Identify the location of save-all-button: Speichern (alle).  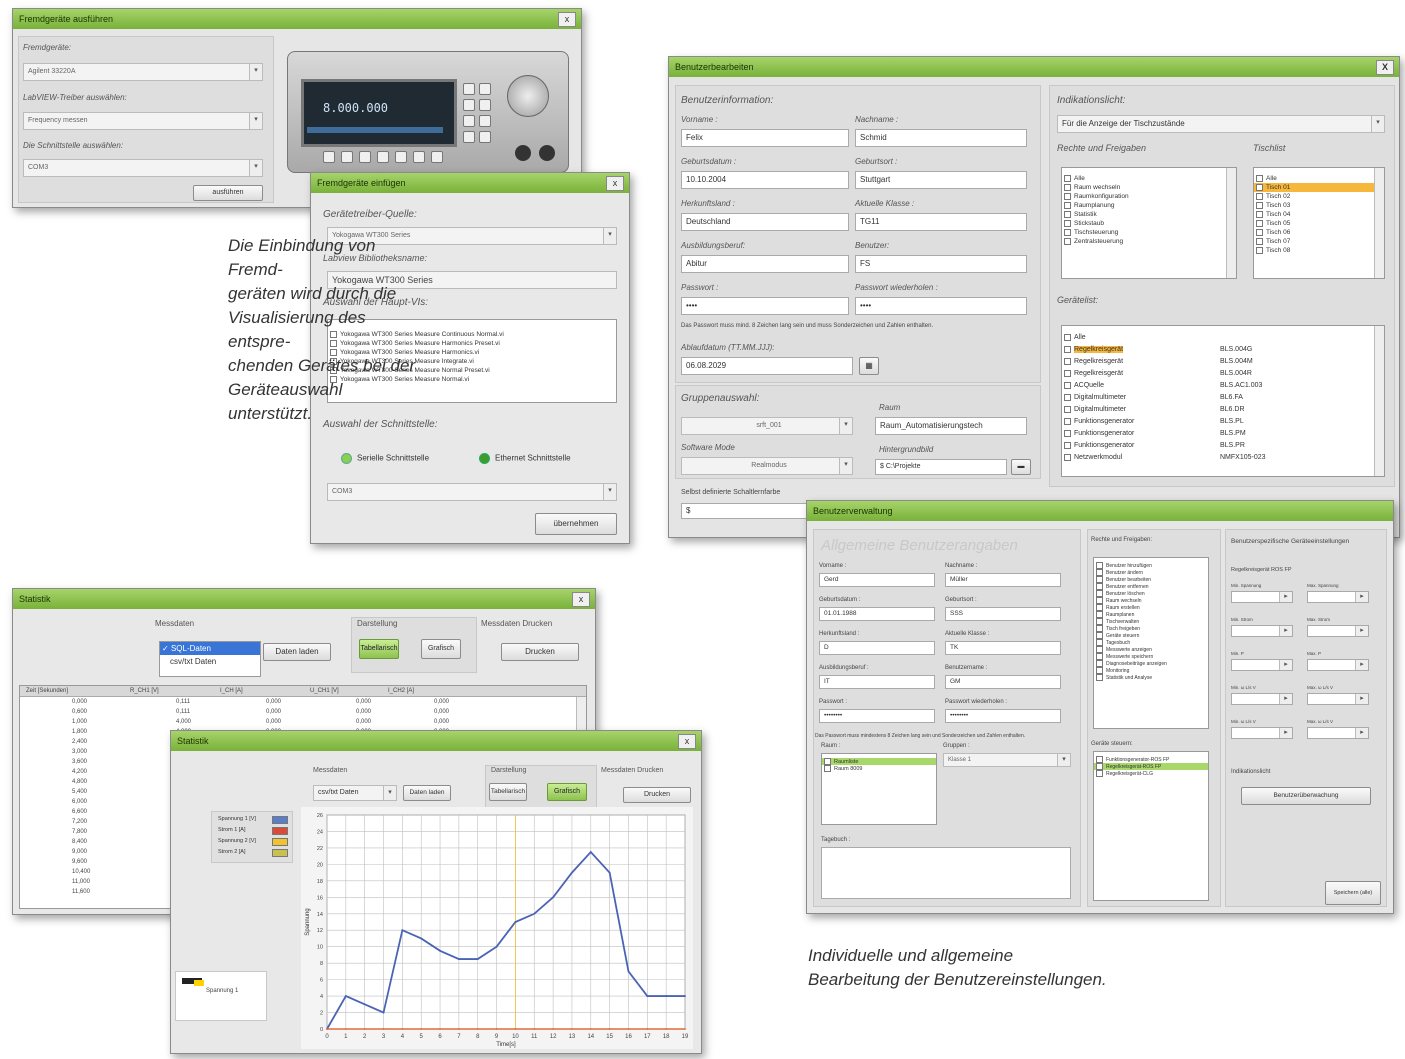
(1353, 893).